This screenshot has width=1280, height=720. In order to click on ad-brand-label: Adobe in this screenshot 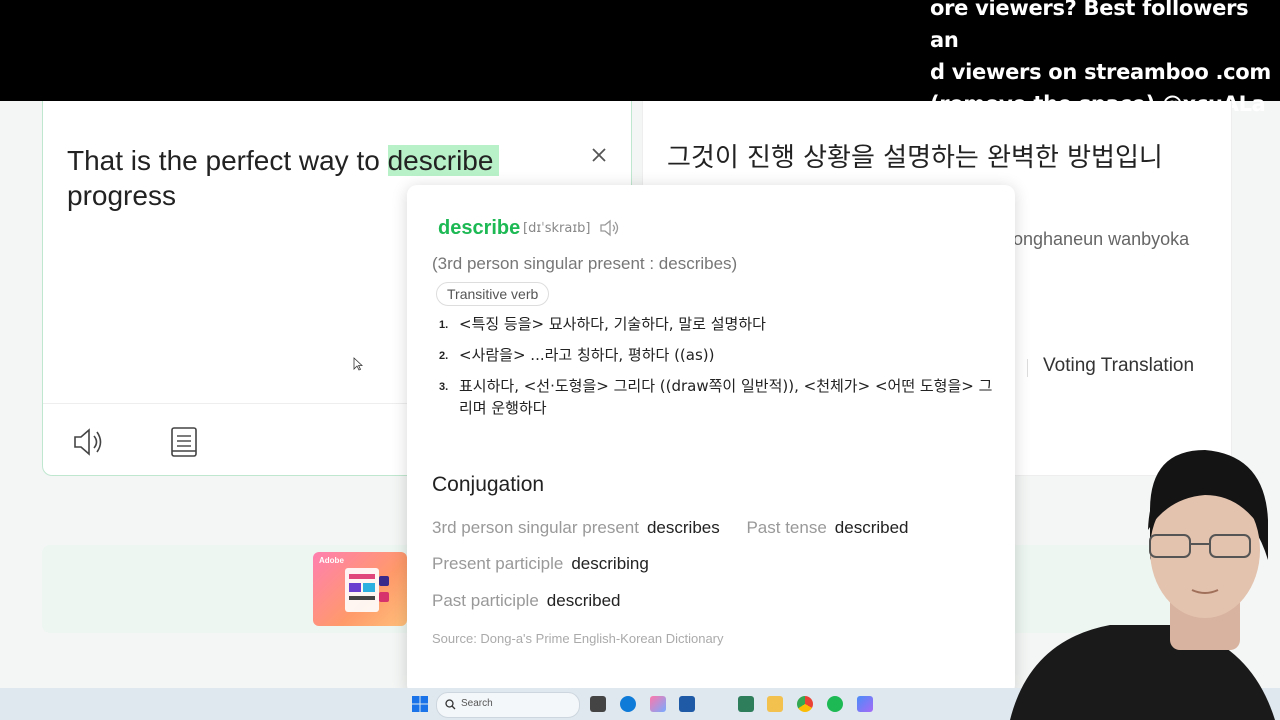, I will do `click(331, 560)`.